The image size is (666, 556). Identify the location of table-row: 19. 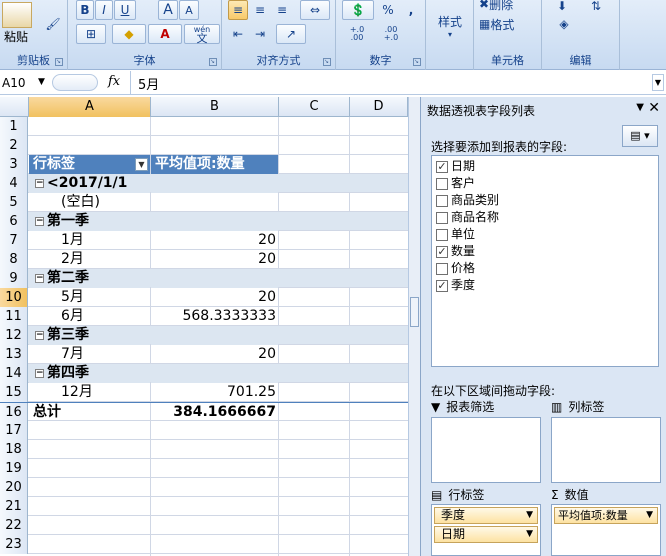
(204, 468).